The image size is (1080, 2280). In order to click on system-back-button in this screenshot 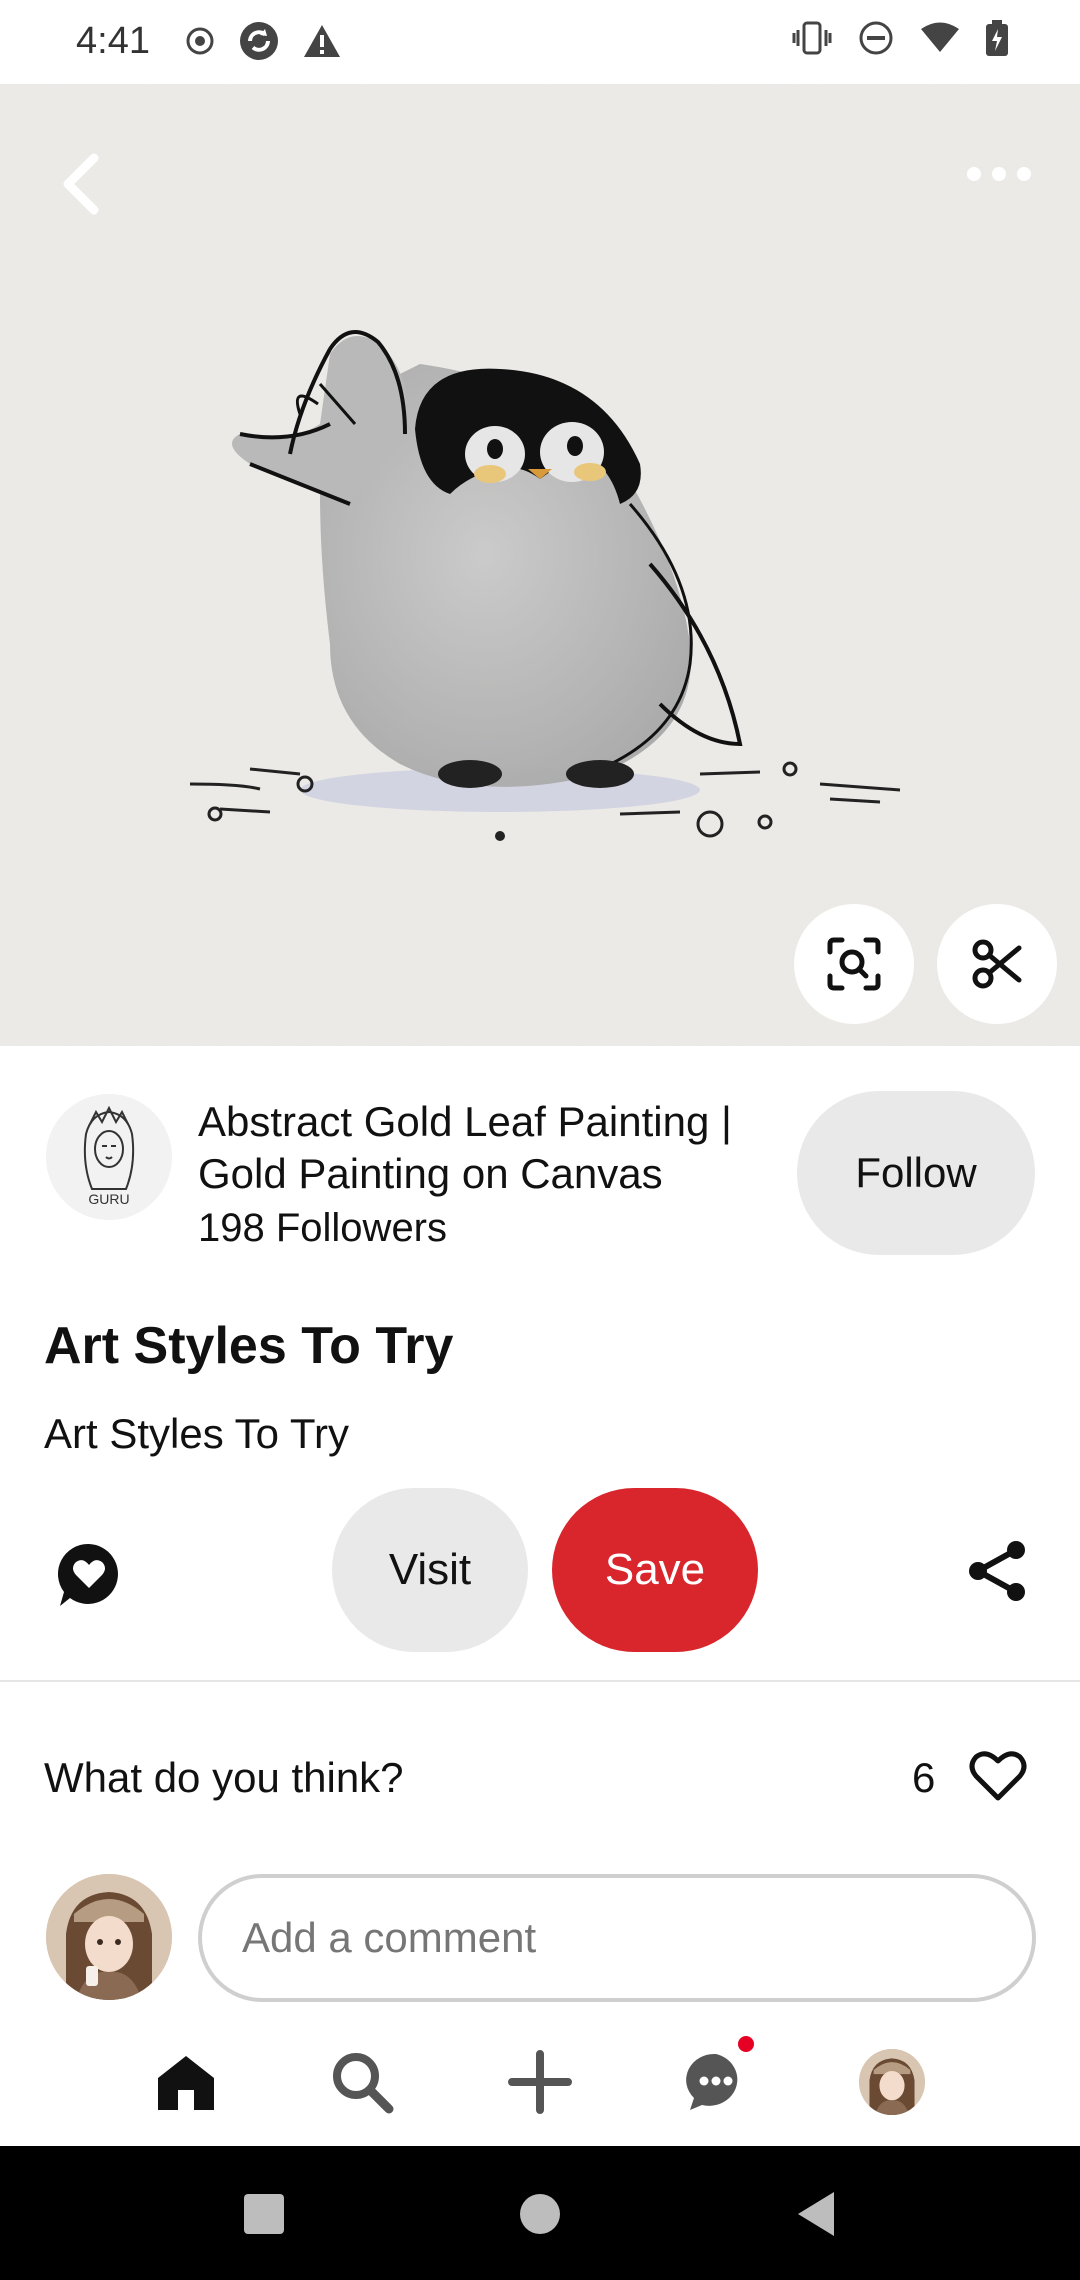, I will do `click(816, 2214)`.